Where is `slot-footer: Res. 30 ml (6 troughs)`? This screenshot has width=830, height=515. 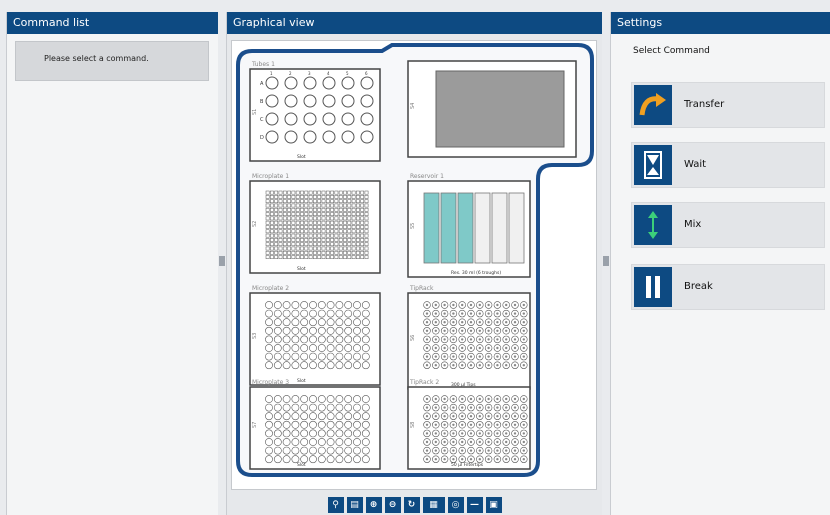
slot-footer: Res. 30 ml (6 troughs) is located at coordinates (476, 273).